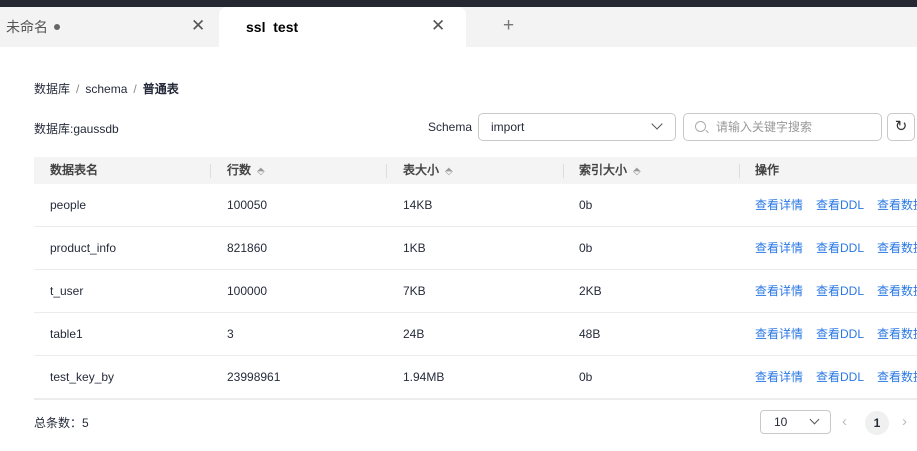 The width and height of the screenshot is (917, 451). I want to click on tab-label: ssl test, so click(272, 27).